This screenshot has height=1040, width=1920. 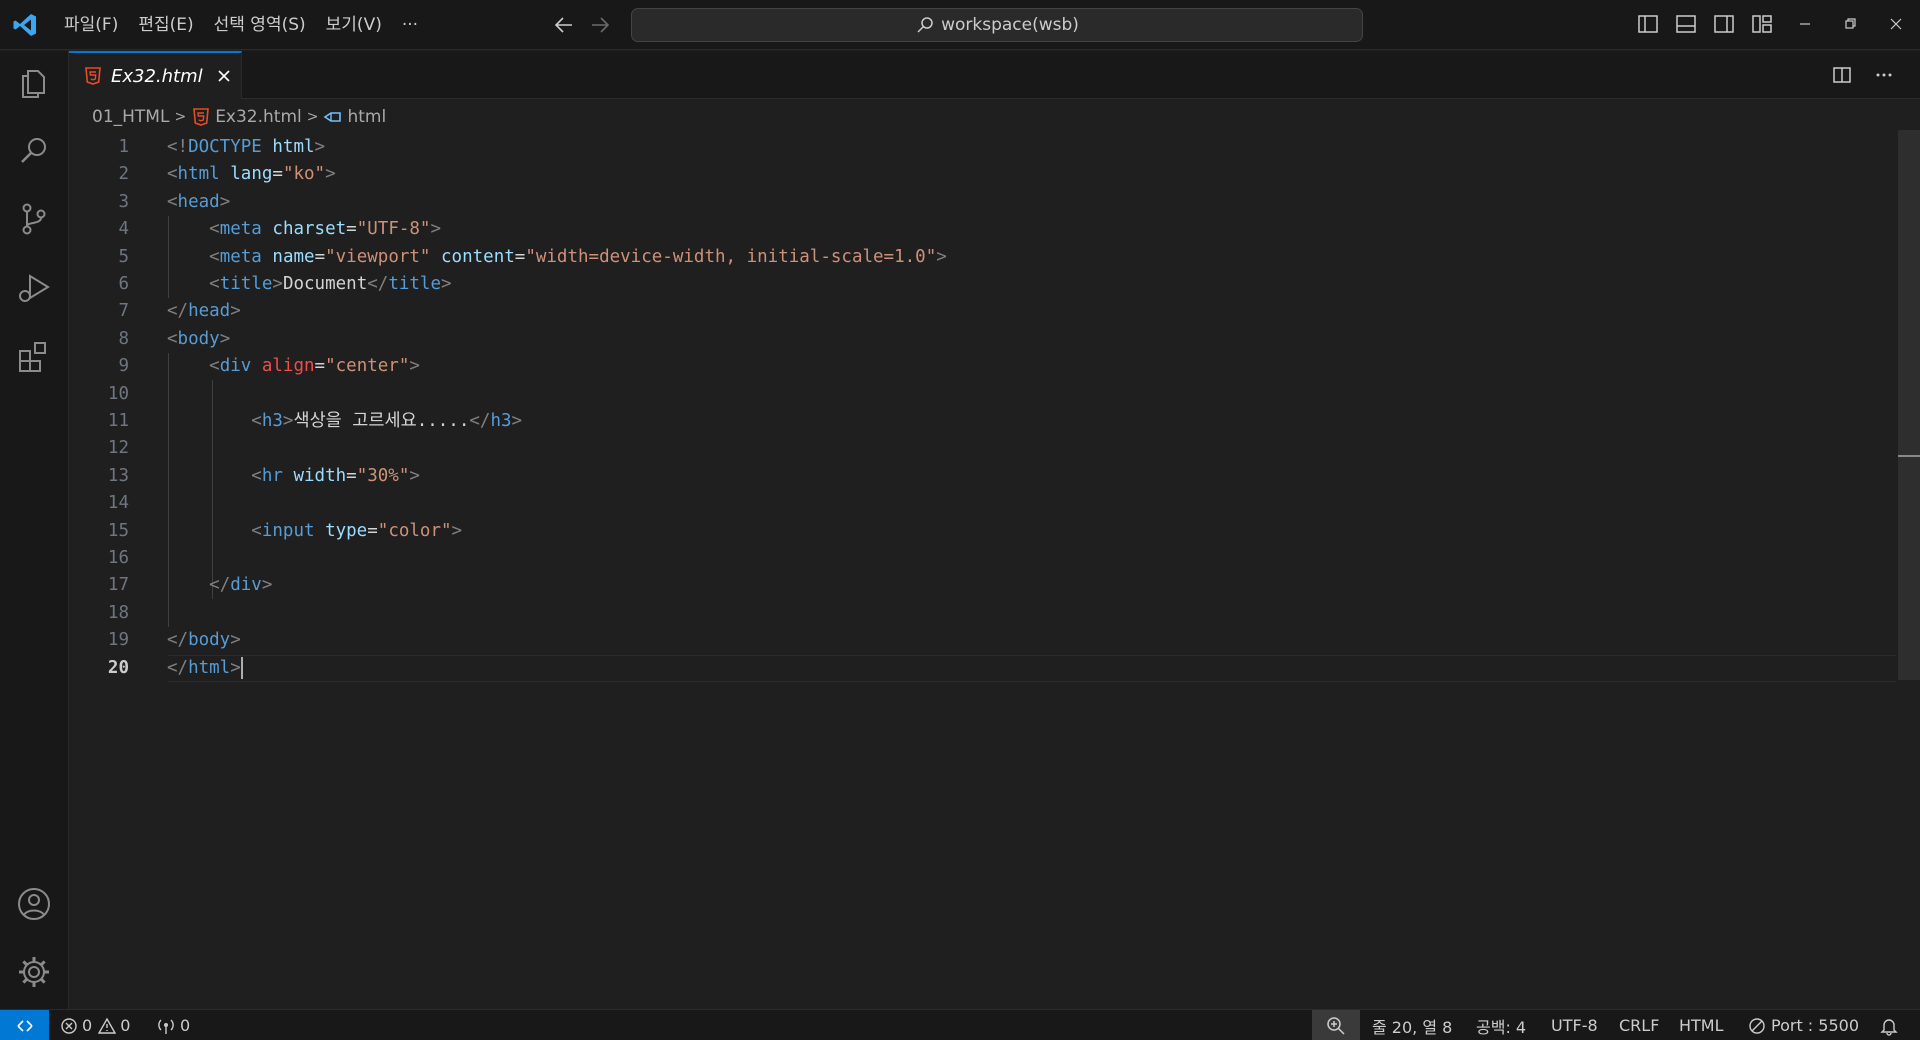 What do you see at coordinates (118, 421) in the screenshot?
I see `line-number: 11` at bounding box center [118, 421].